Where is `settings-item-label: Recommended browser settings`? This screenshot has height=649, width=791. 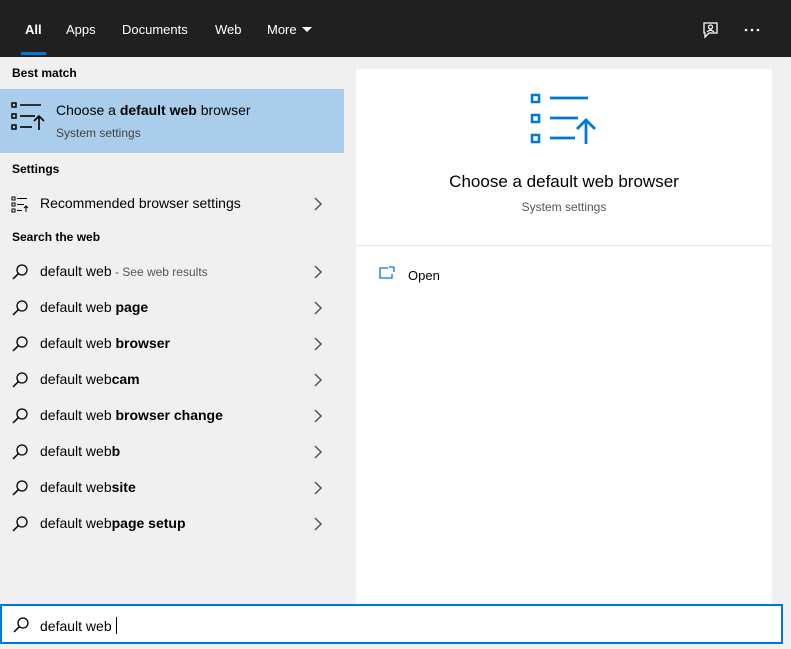
settings-item-label: Recommended browser settings is located at coordinates (140, 203).